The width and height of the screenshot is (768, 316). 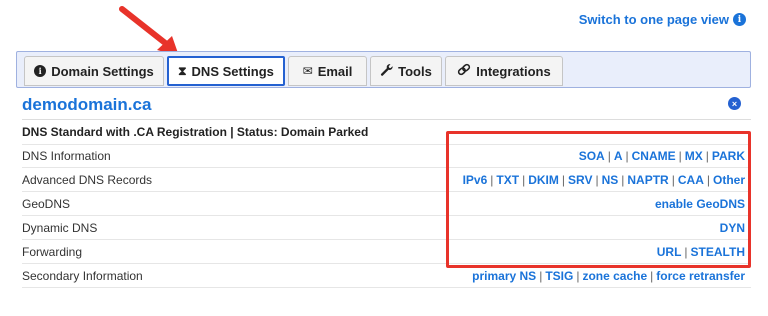 I want to click on settings-row: Dynamic DNS DYN, so click(x=386, y=228).